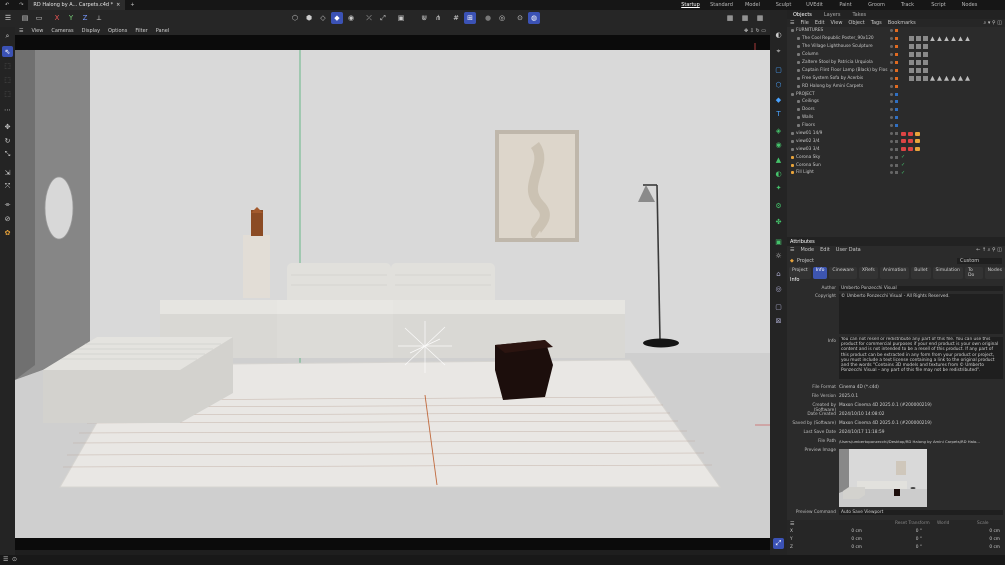 The height and width of the screenshot is (565, 1005). What do you see at coordinates (969, 5) in the screenshot?
I see `layout-nodes: Nodes` at bounding box center [969, 5].